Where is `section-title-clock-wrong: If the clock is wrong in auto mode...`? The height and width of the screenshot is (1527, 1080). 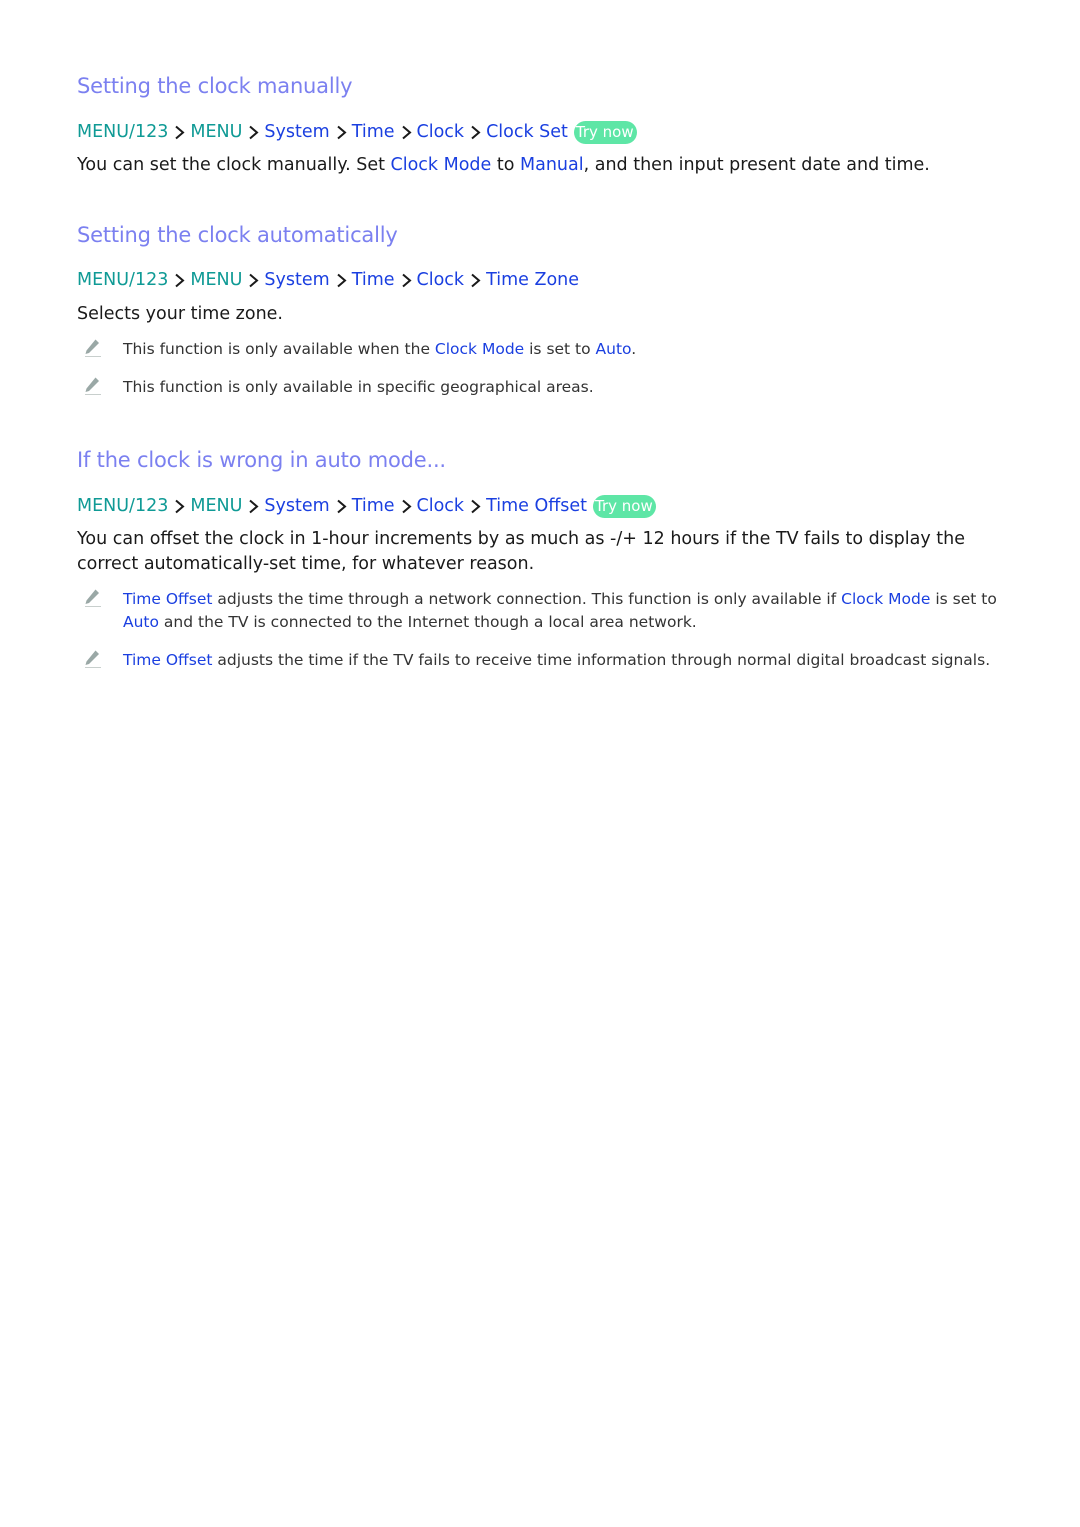 section-title-clock-wrong: If the clock is wrong in auto mode... is located at coordinates (261, 460).